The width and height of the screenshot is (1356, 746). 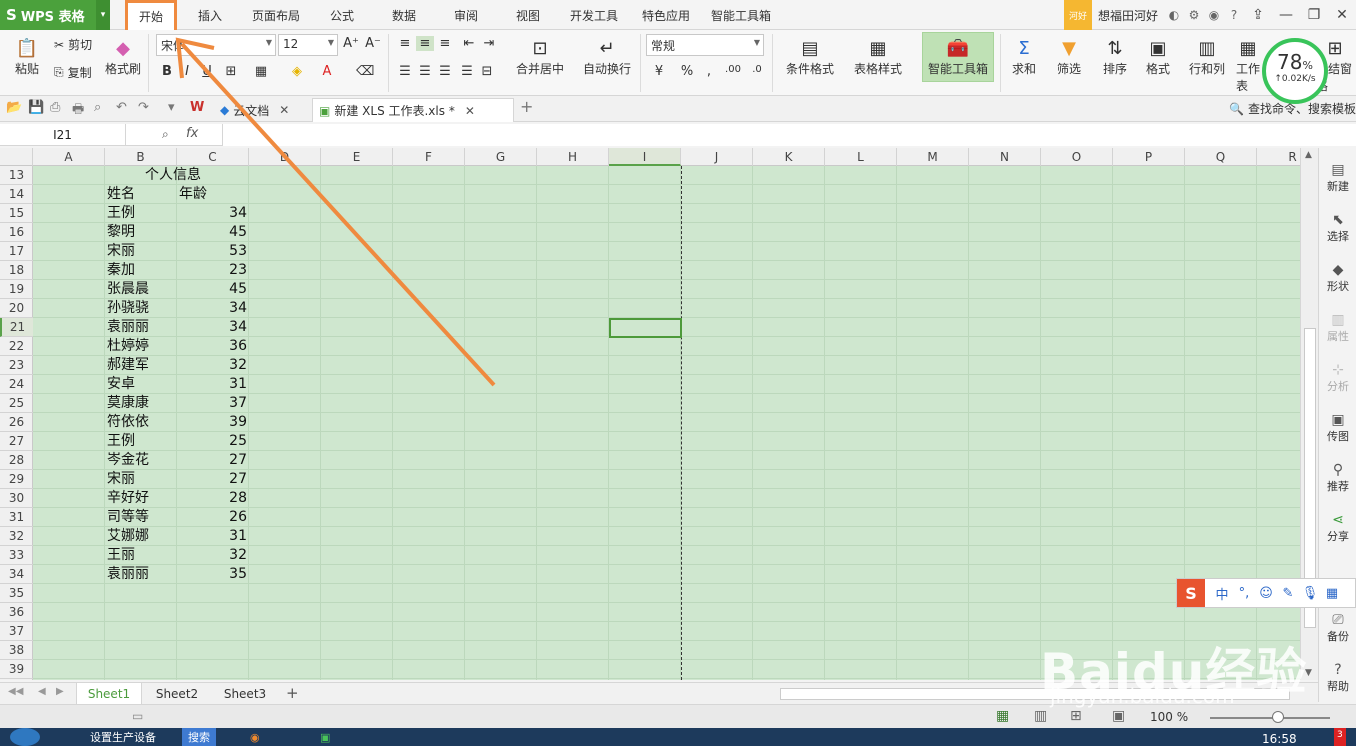 I want to click on format-button: ▣ 格式, so click(x=1158, y=56).